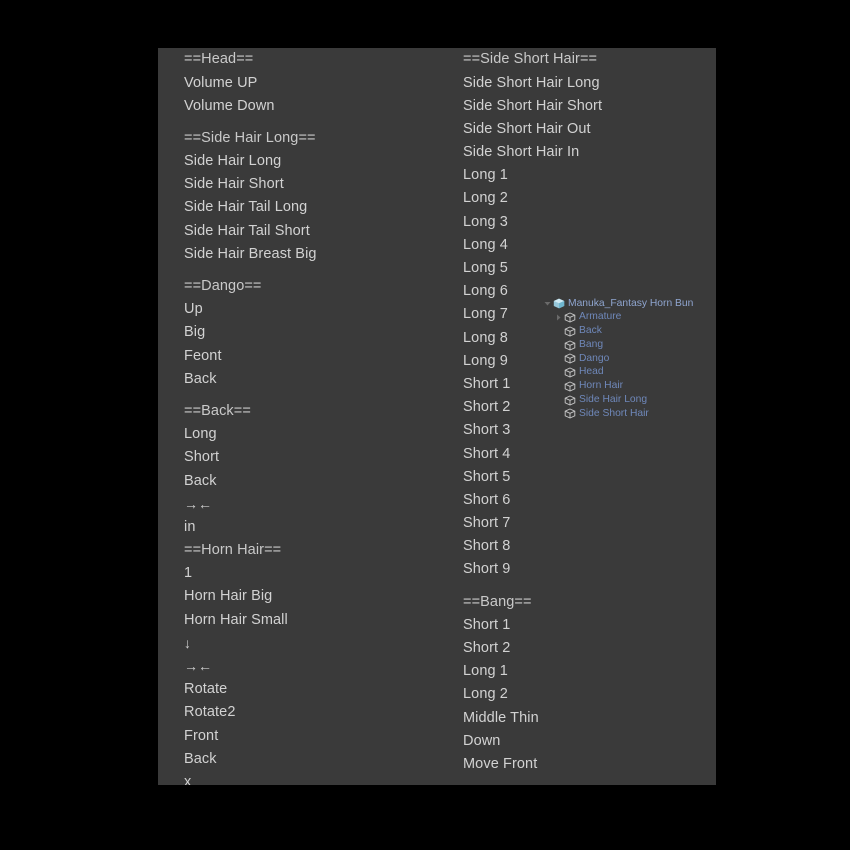  I want to click on menu-item: Side Hair Tail Short, so click(250, 230).